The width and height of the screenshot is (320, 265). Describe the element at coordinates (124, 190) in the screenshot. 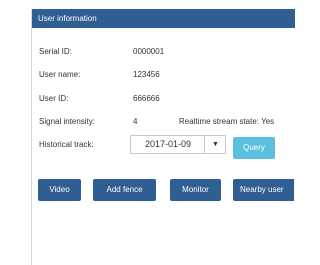

I see `add-fence-button: Add fence` at that location.